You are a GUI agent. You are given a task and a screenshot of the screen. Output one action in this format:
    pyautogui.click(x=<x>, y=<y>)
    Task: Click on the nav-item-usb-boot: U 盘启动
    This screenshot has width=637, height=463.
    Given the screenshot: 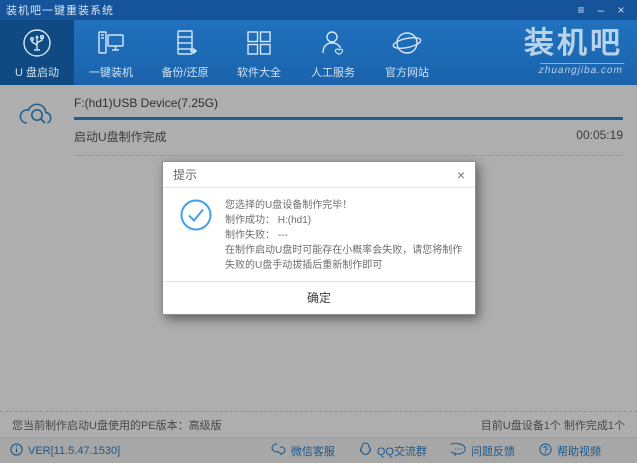 What is the action you would take?
    pyautogui.click(x=37, y=52)
    